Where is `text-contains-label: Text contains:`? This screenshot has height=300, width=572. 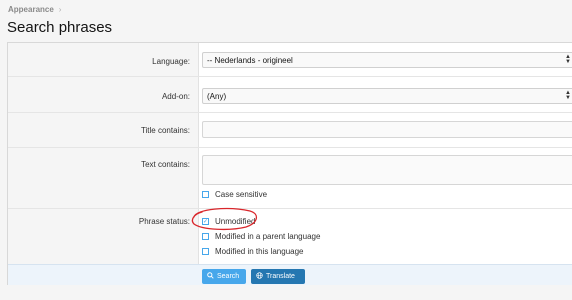 text-contains-label: Text contains: is located at coordinates (165, 164).